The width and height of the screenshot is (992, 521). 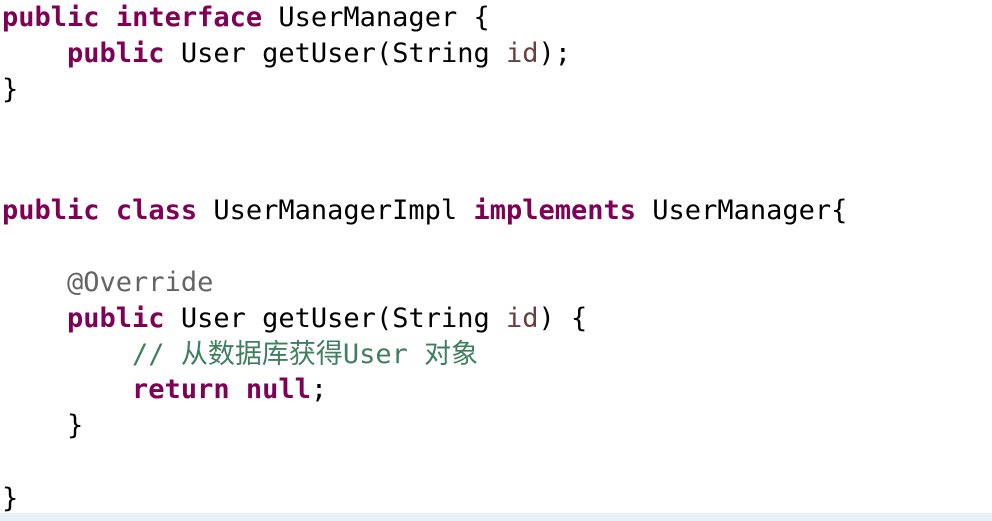 What do you see at coordinates (181, 389) in the screenshot?
I see `keyword-return: return` at bounding box center [181, 389].